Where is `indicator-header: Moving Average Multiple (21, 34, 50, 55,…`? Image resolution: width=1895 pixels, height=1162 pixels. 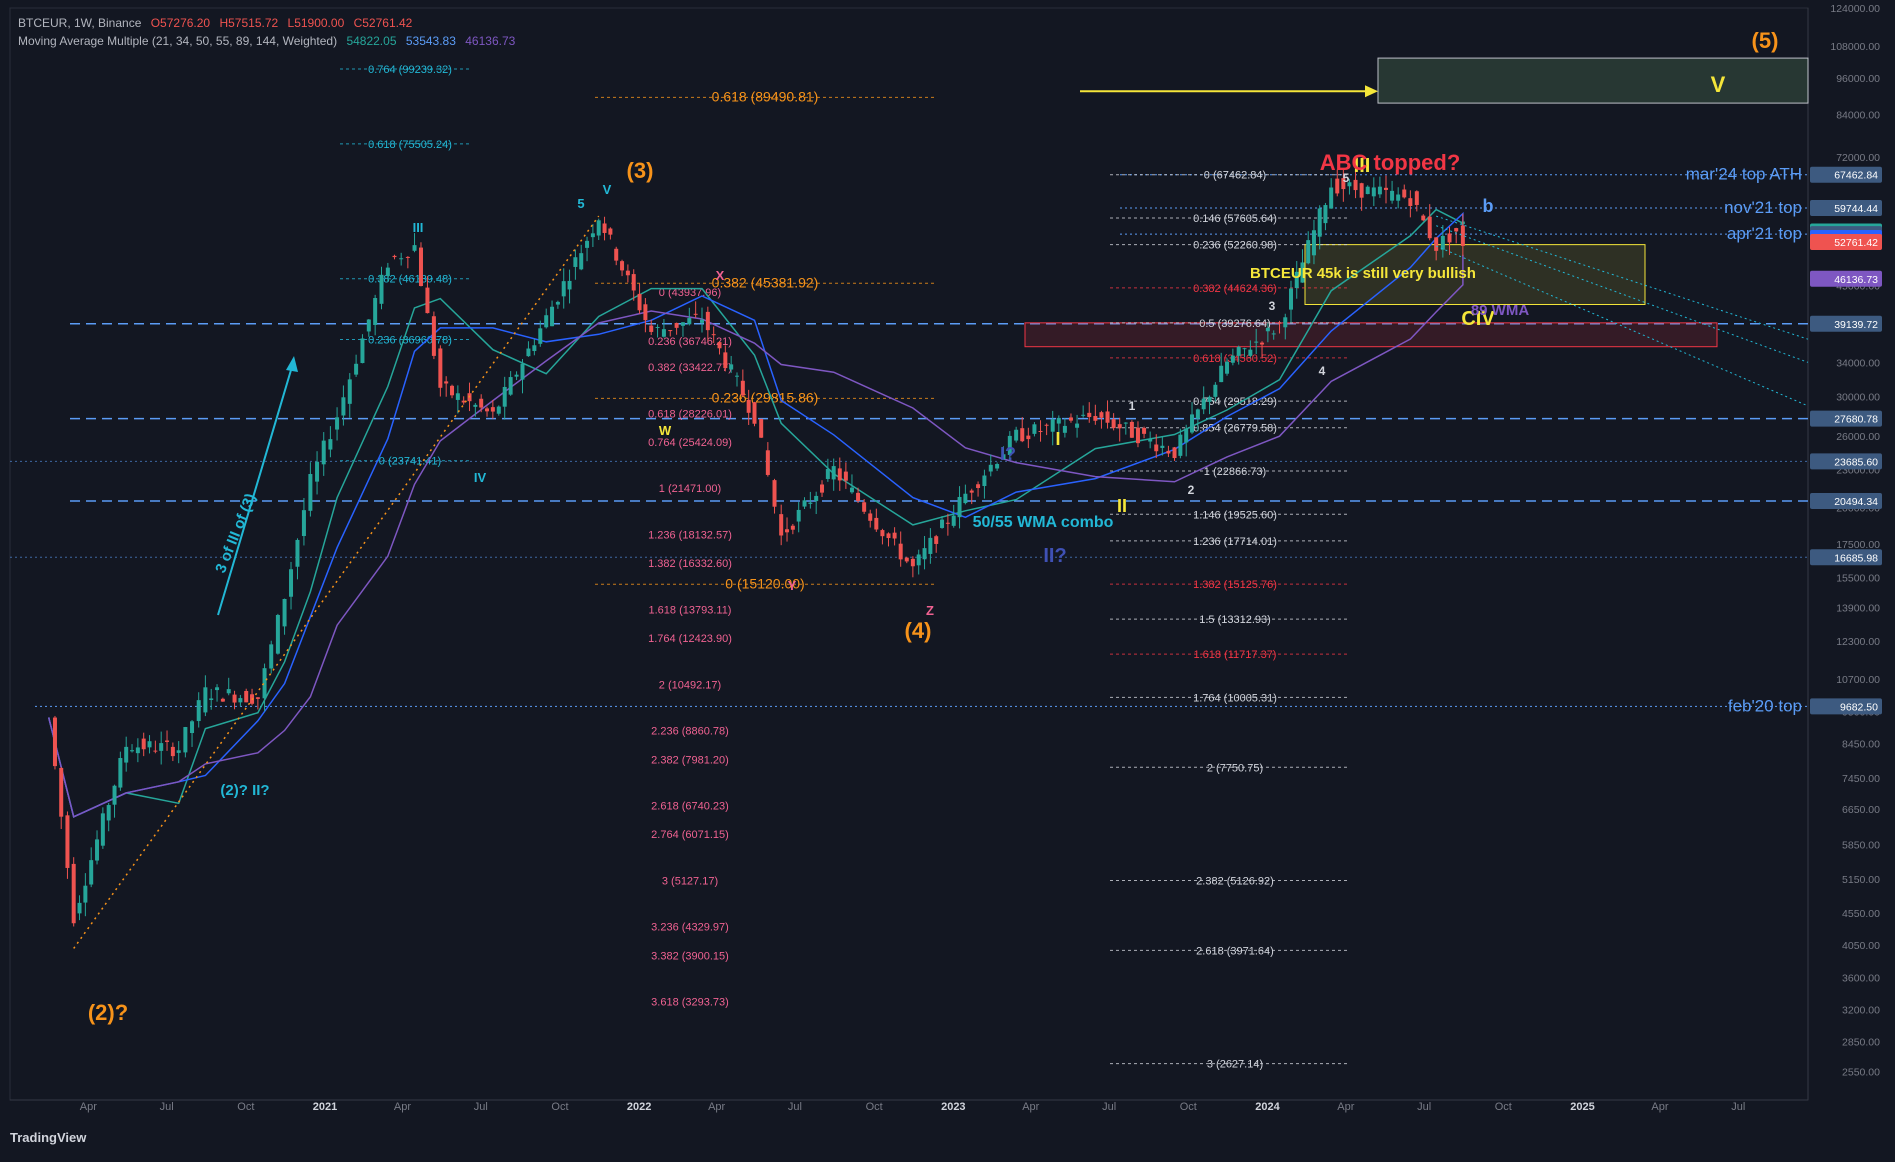 indicator-header: Moving Average Multiple (21, 34, 50, 55,… is located at coordinates (269, 41).